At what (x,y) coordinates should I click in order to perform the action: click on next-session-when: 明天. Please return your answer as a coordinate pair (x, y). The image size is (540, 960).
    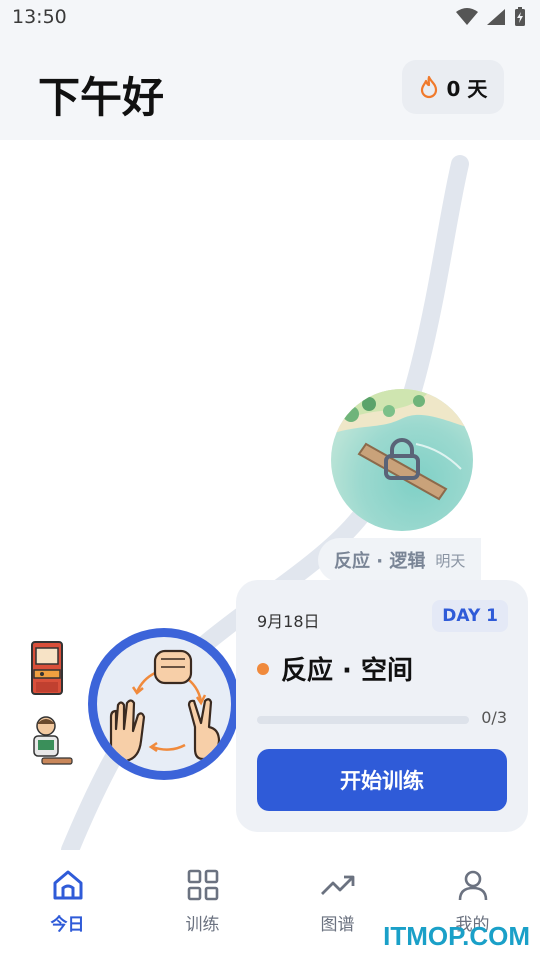
    Looking at the image, I should click on (450, 560).